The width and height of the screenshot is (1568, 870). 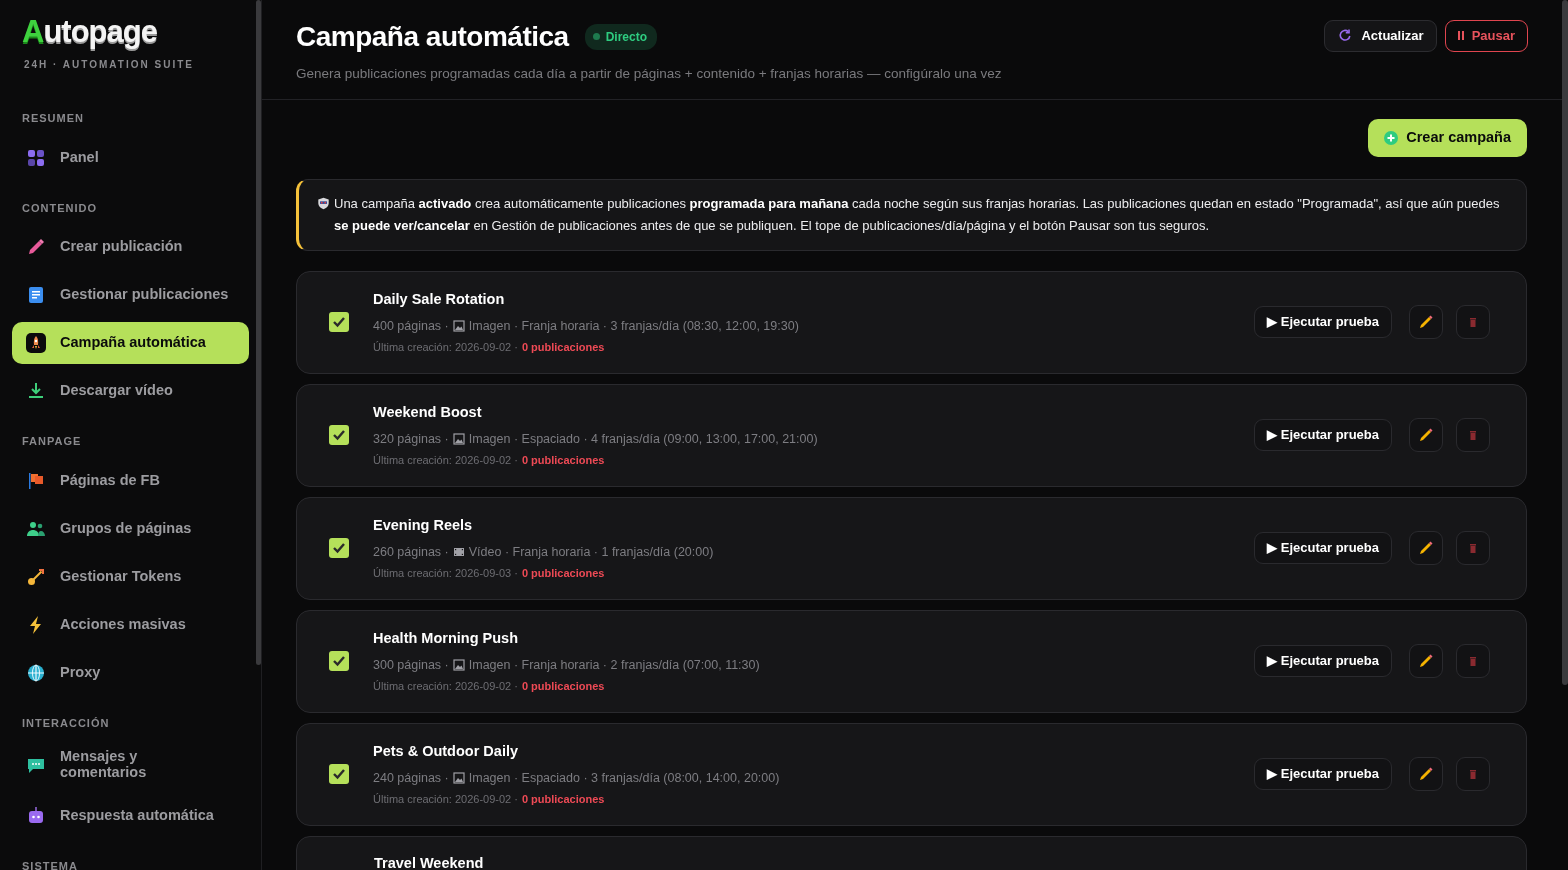 I want to click on nav-item: Grupos de páginas, so click(x=130, y=528).